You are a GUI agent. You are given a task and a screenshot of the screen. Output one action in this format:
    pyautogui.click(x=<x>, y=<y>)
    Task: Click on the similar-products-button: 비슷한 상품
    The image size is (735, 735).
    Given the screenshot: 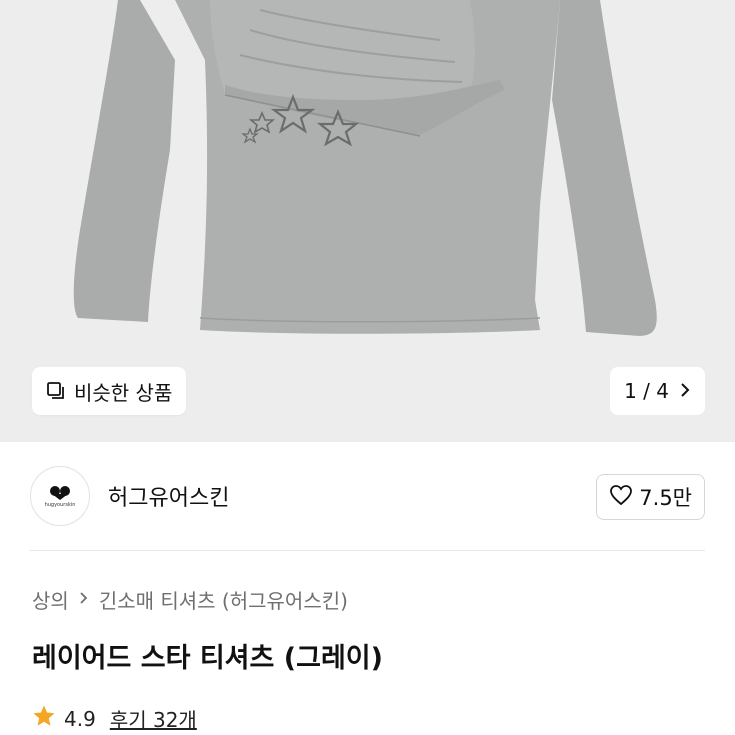 What is the action you would take?
    pyautogui.click(x=109, y=391)
    